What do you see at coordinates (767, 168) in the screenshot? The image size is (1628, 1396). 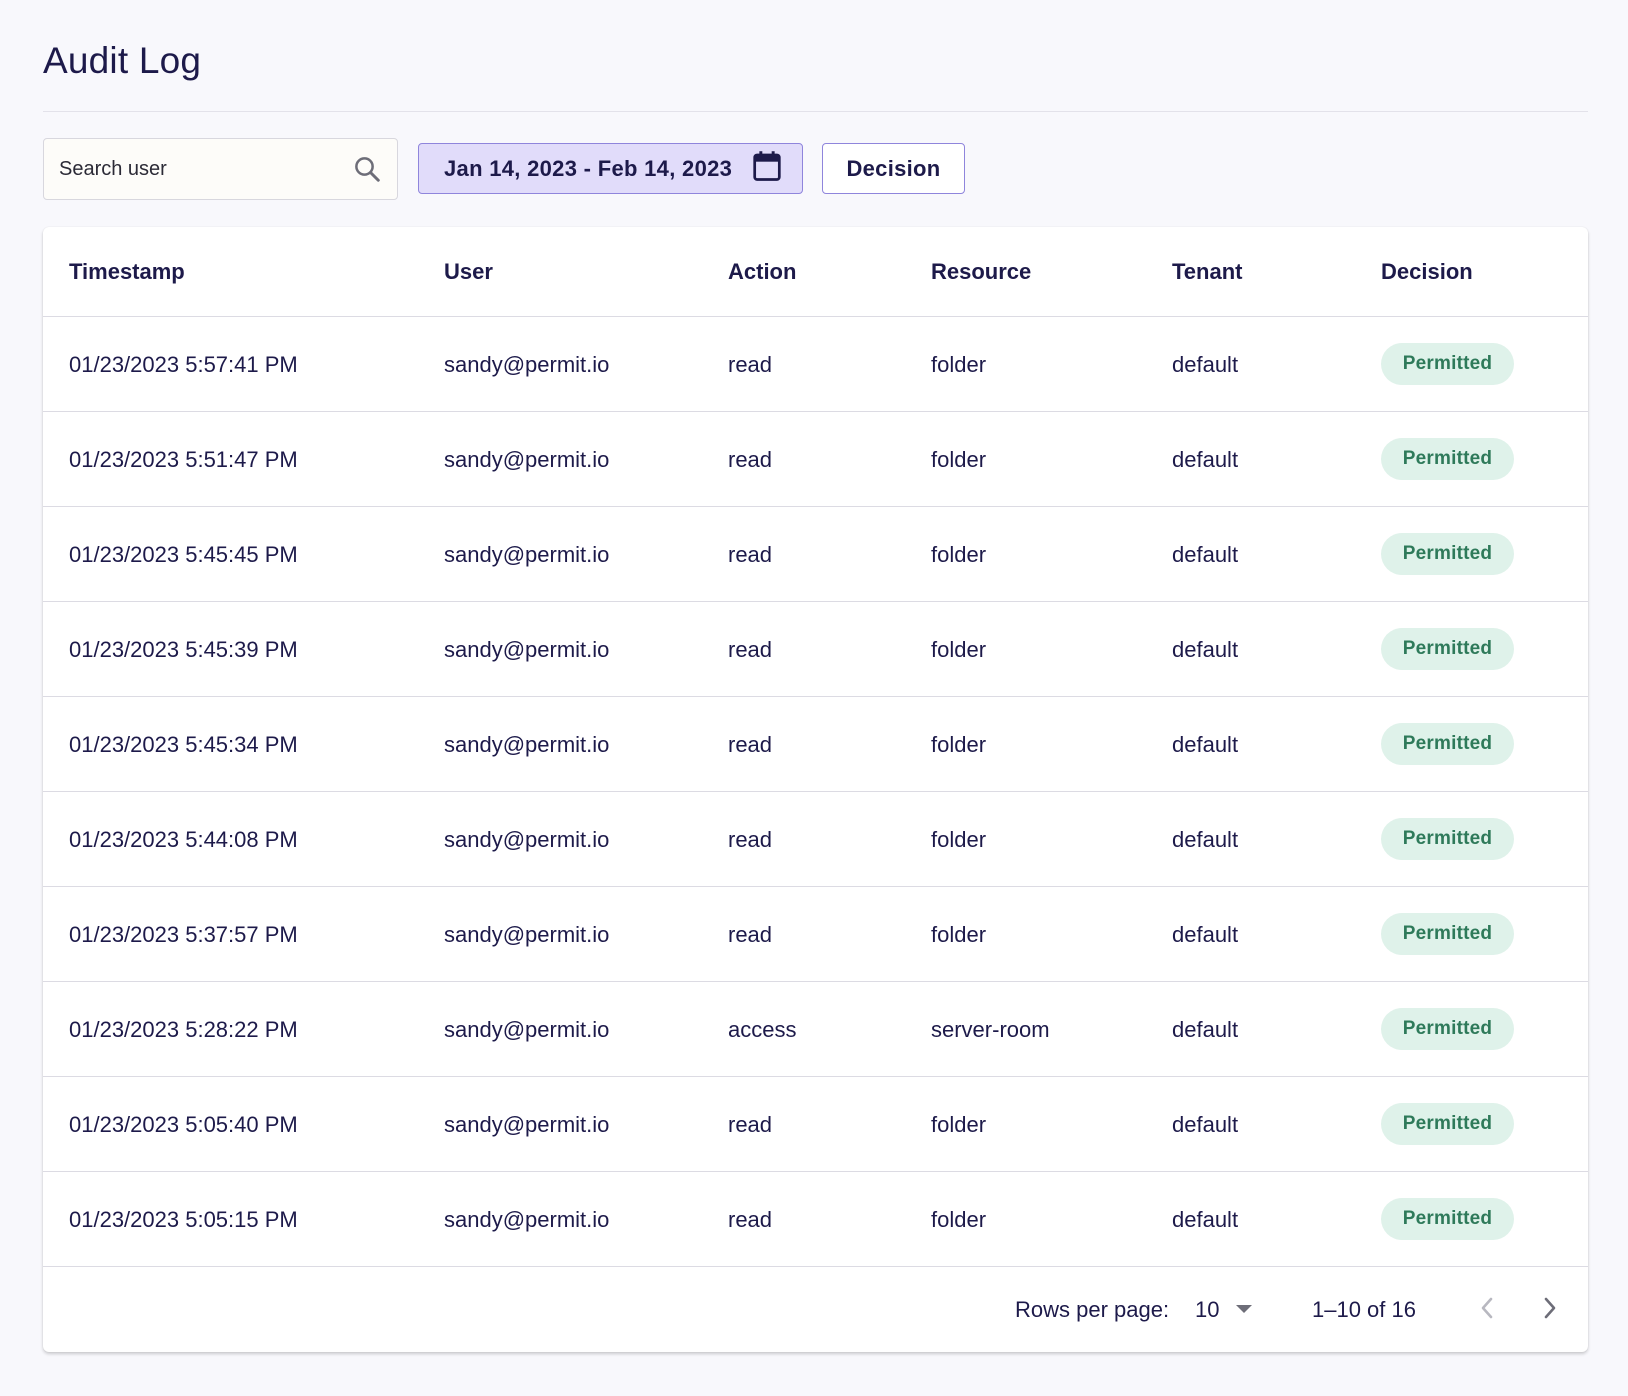 I see `calendar-icon` at bounding box center [767, 168].